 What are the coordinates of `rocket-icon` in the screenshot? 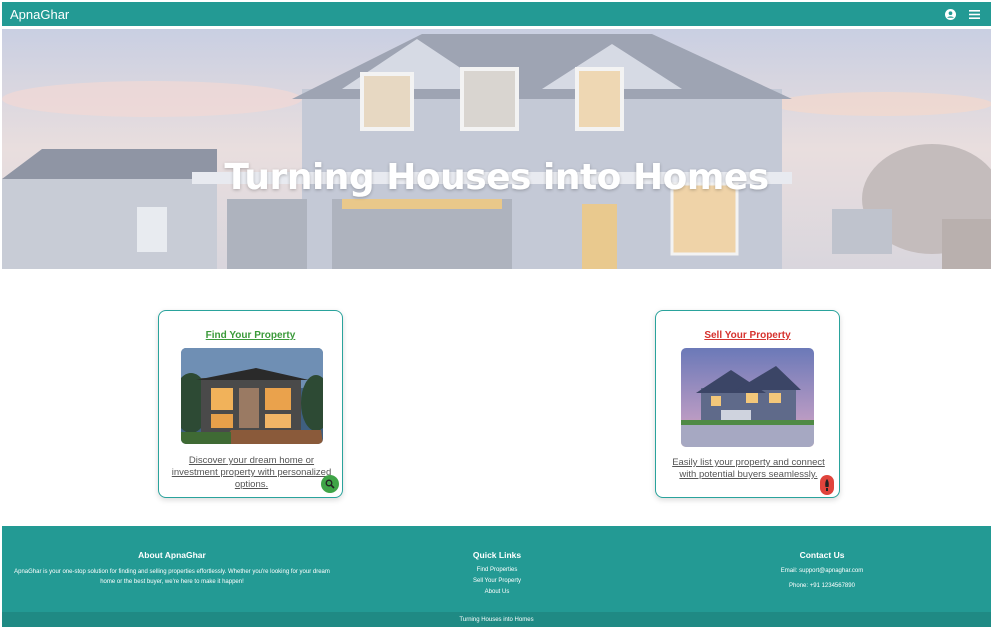 It's located at (827, 485).